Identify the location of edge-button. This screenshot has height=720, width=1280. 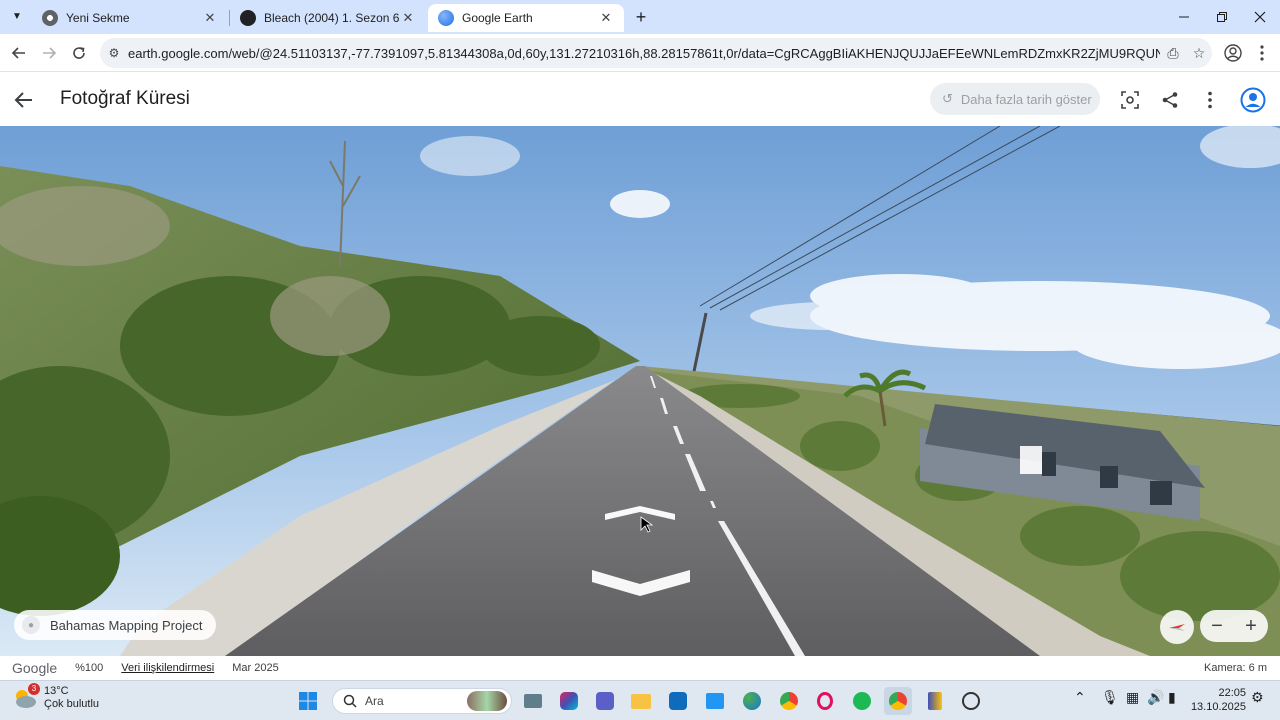
(752, 701).